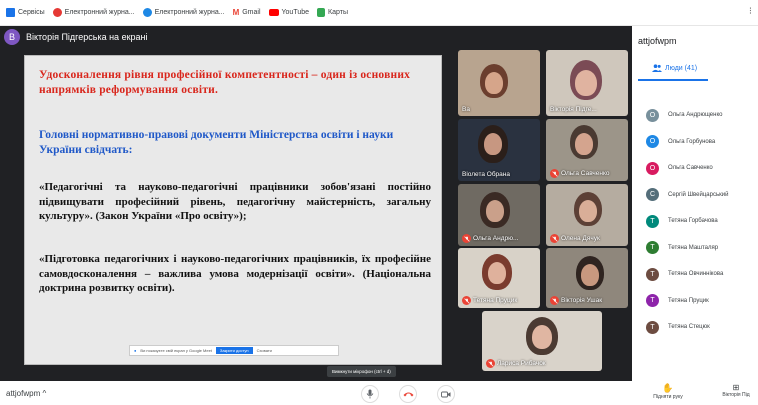 This screenshot has width=758, height=405. Describe the element at coordinates (176, 350) in the screenshot. I see `share-text: Ви показуєте свій екран у Google Meet` at that location.